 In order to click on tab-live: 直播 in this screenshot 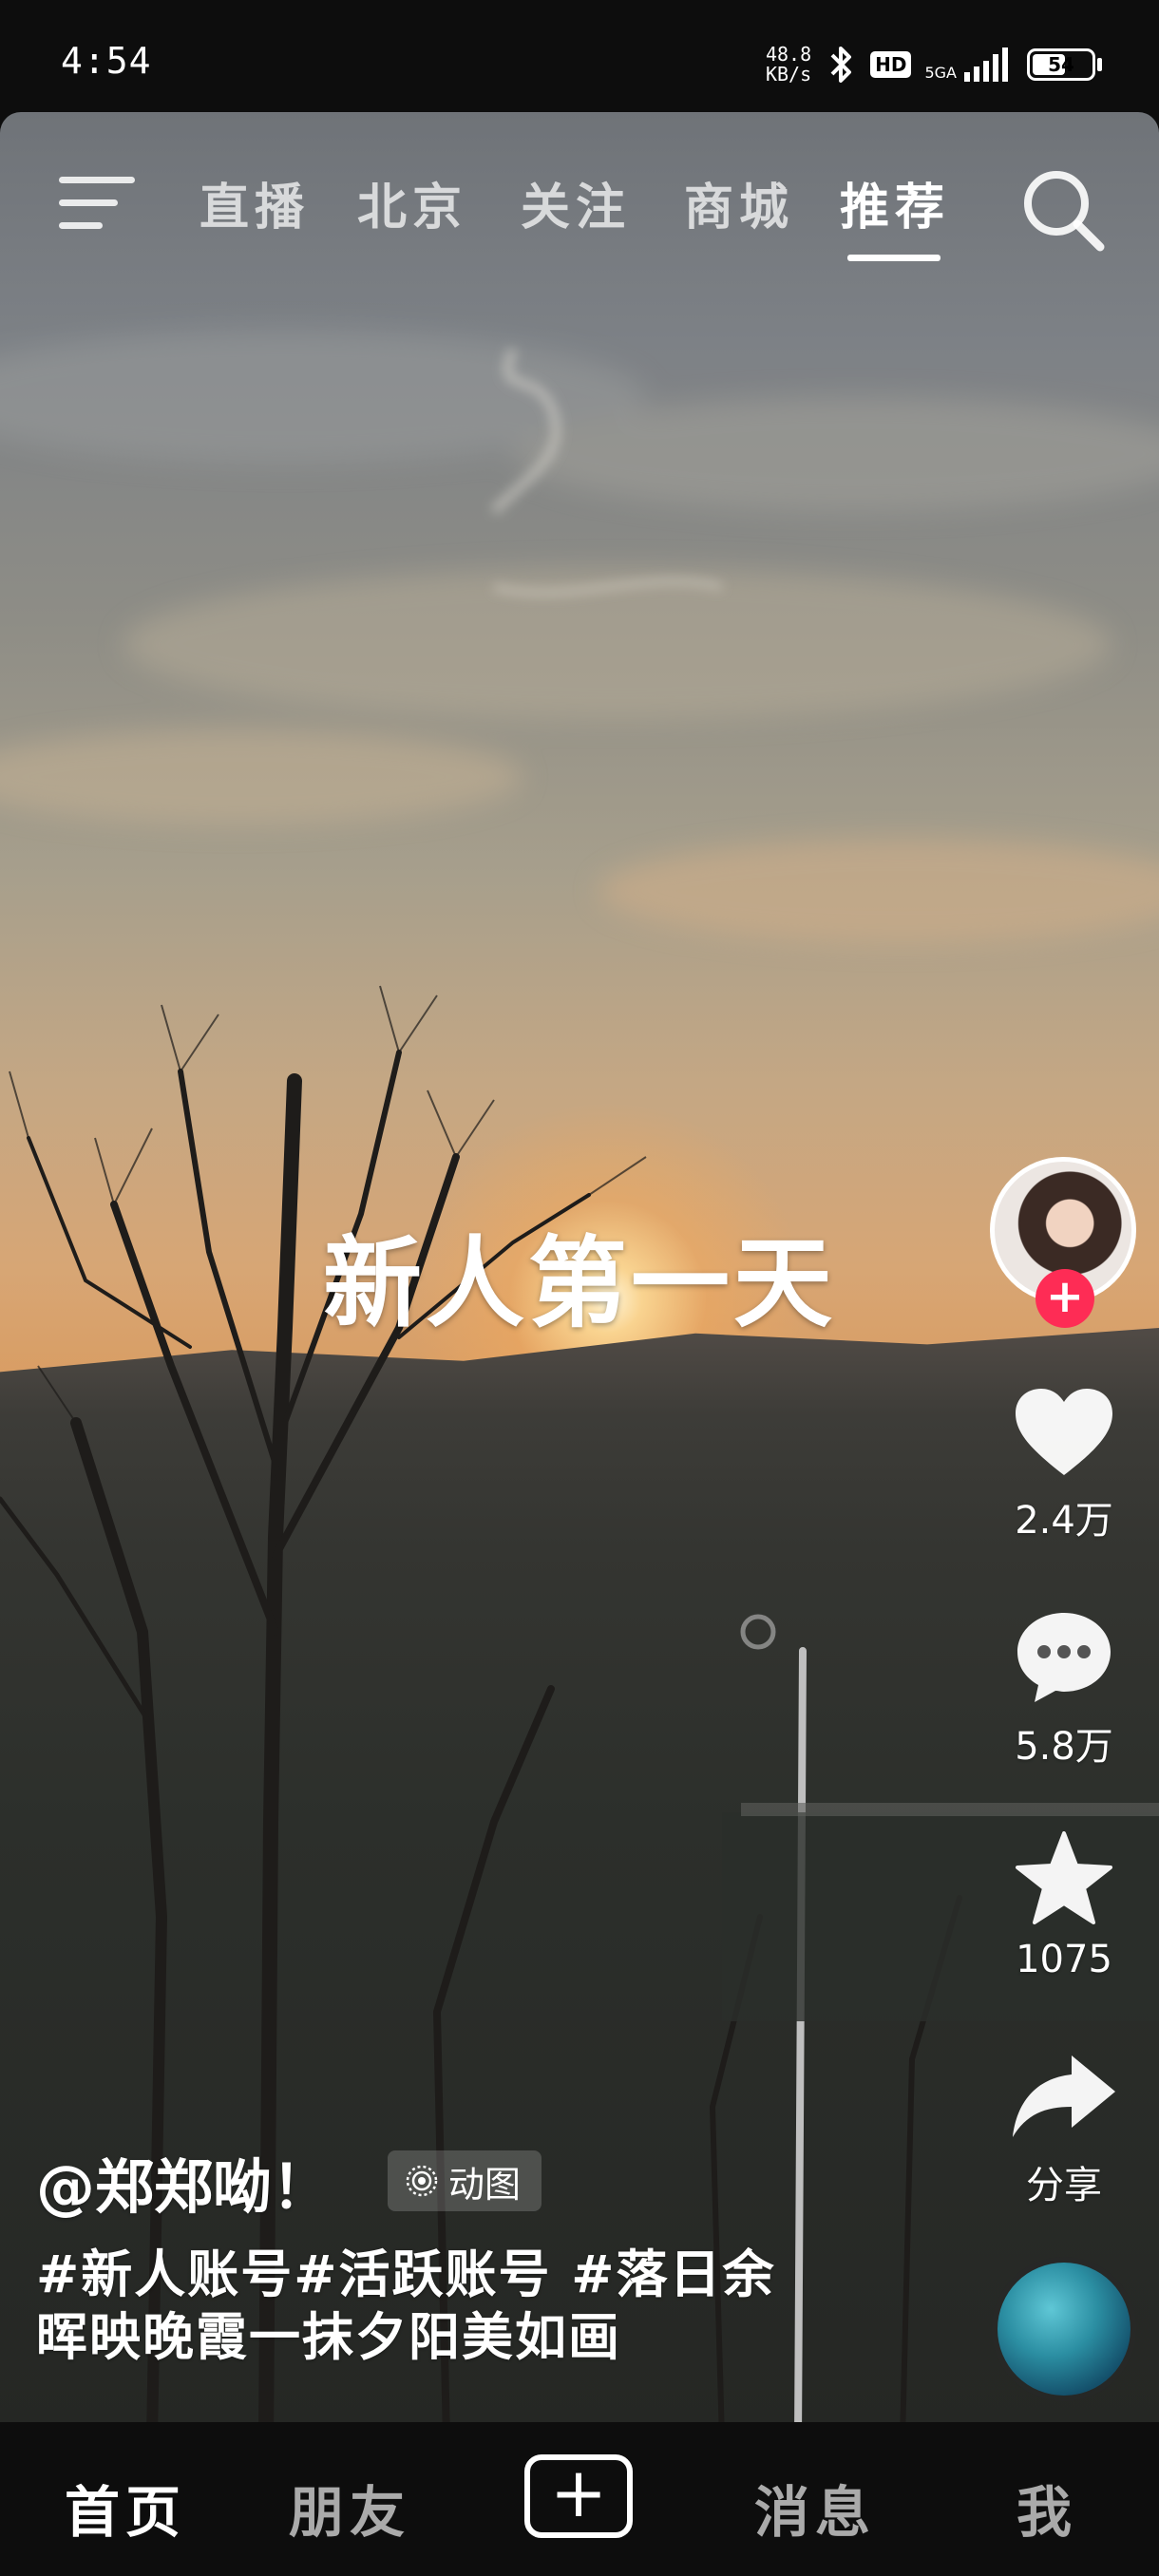, I will do `click(255, 202)`.